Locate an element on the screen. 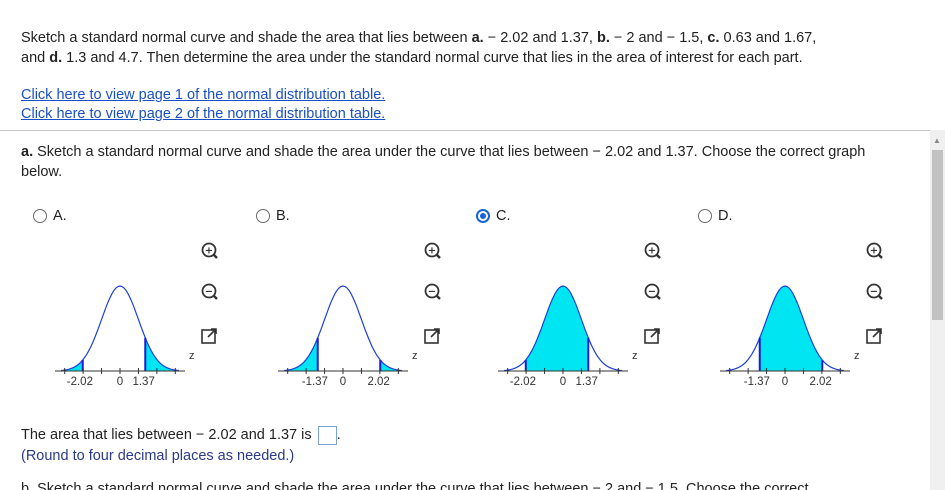 The width and height of the screenshot is (945, 490). part-b-text: − 2 and − 1.5, is located at coordinates (658, 38).